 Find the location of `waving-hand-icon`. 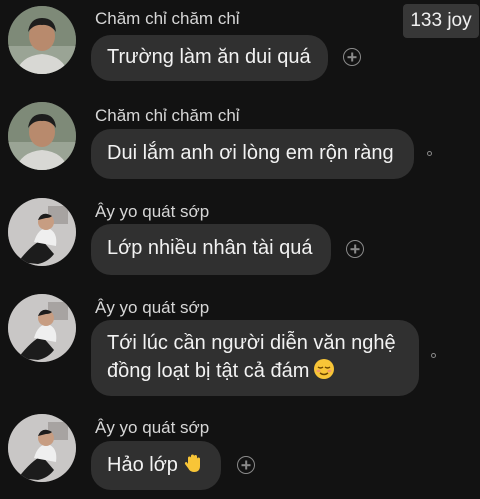

waving-hand-icon is located at coordinates (193, 467).